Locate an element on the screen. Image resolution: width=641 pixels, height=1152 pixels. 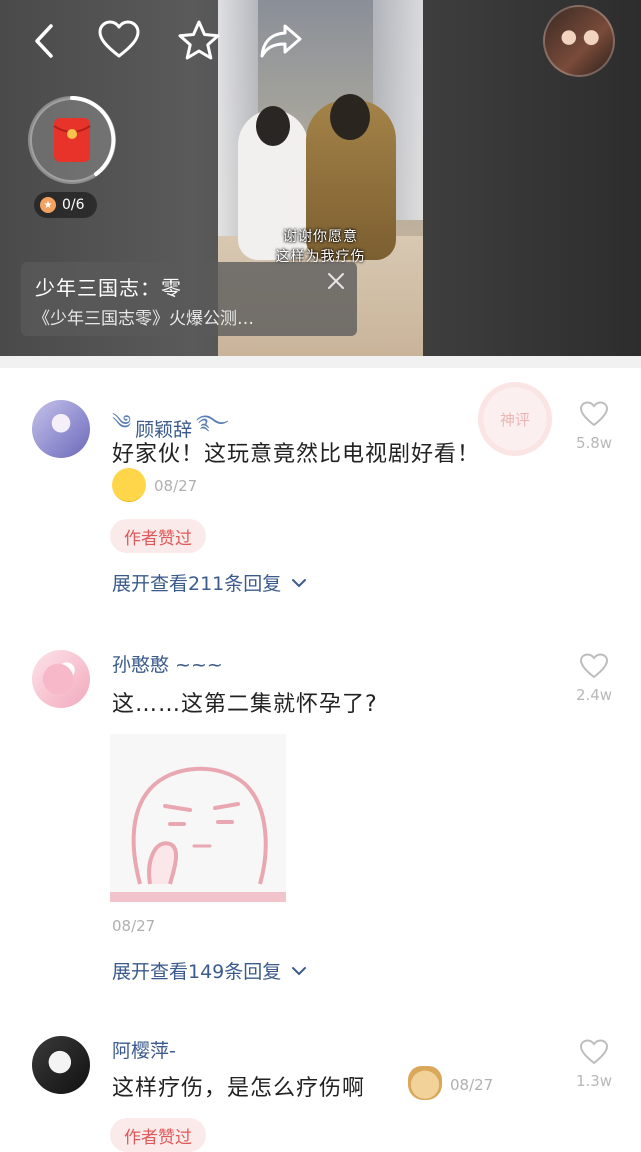
like-button: 5.8w is located at coordinates (594, 426).